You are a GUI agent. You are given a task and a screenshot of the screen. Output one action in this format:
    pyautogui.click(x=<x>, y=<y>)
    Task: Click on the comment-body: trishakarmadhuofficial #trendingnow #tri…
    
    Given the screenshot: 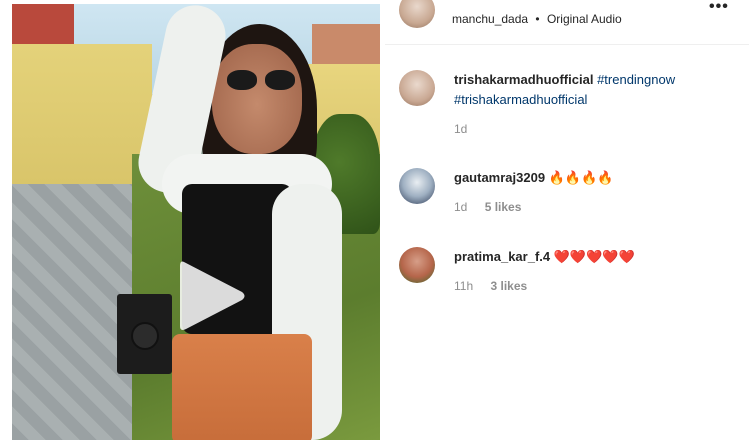 What is the action you would take?
    pyautogui.click(x=594, y=103)
    